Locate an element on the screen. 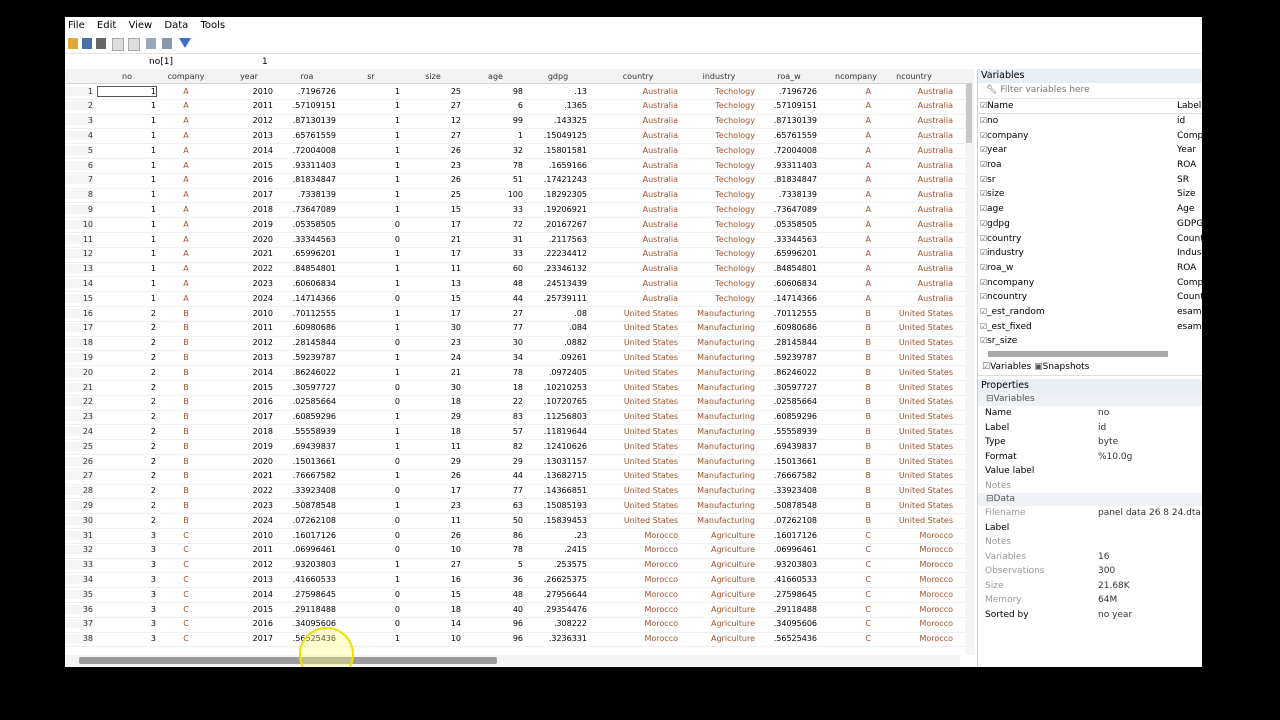  cell-year: 2023 is located at coordinates (249, 505).